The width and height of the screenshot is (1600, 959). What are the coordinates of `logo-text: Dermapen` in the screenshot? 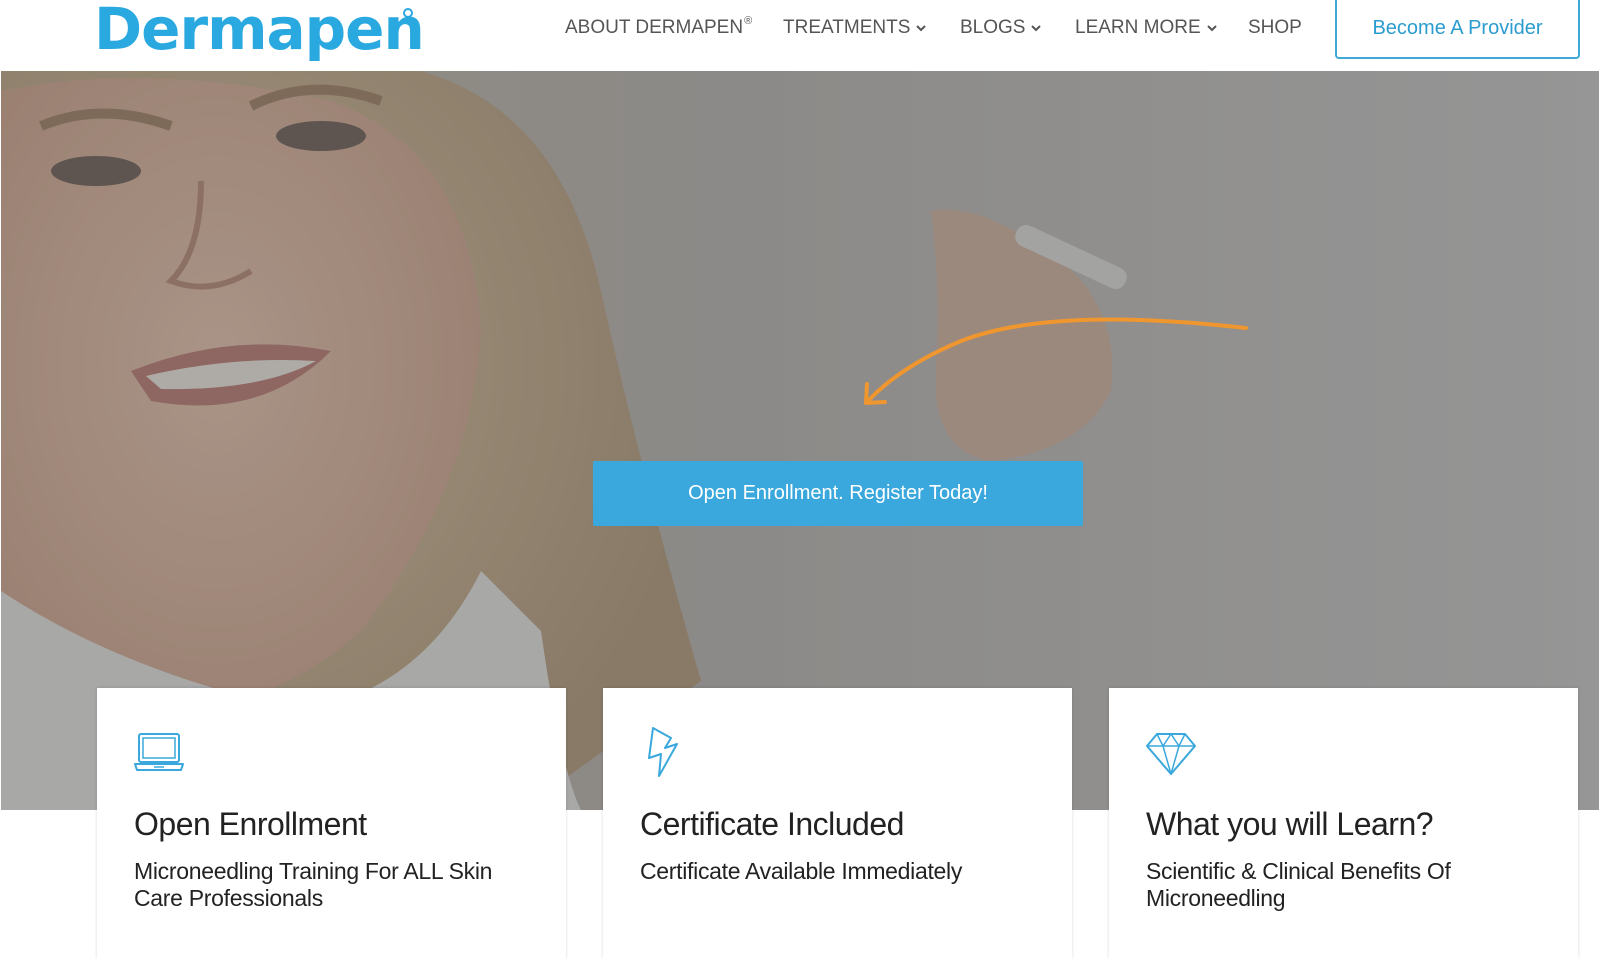 It's located at (259, 31).